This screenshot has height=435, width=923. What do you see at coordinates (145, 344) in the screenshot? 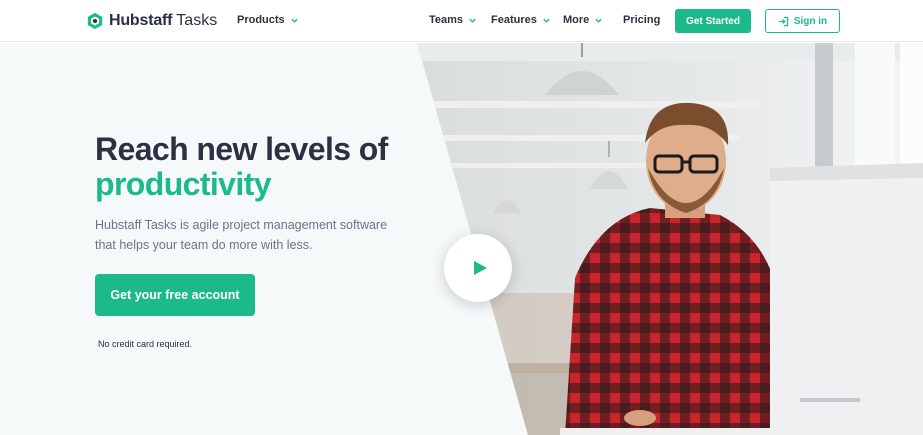
I see `no-credit-card-note: No credit card required.` at bounding box center [145, 344].